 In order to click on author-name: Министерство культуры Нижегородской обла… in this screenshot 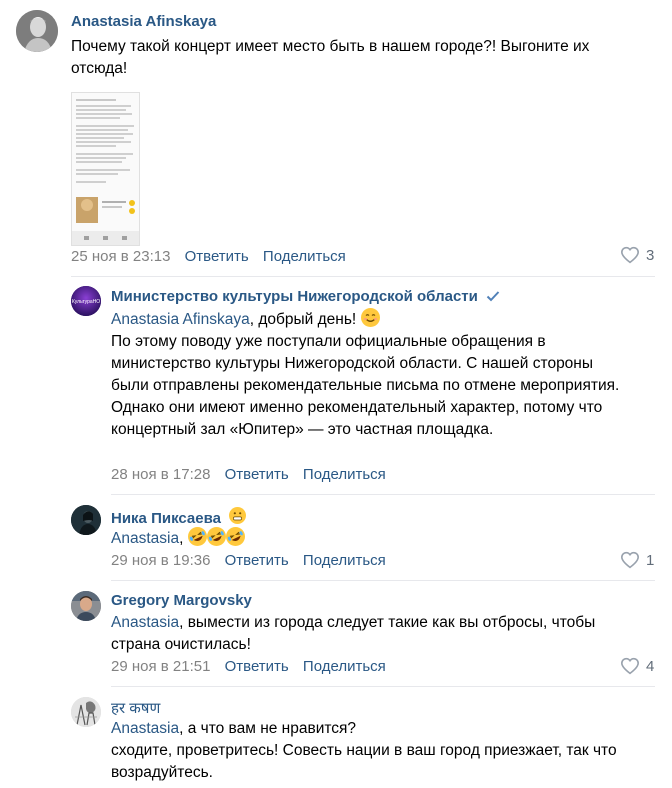, I will do `click(305, 296)`.